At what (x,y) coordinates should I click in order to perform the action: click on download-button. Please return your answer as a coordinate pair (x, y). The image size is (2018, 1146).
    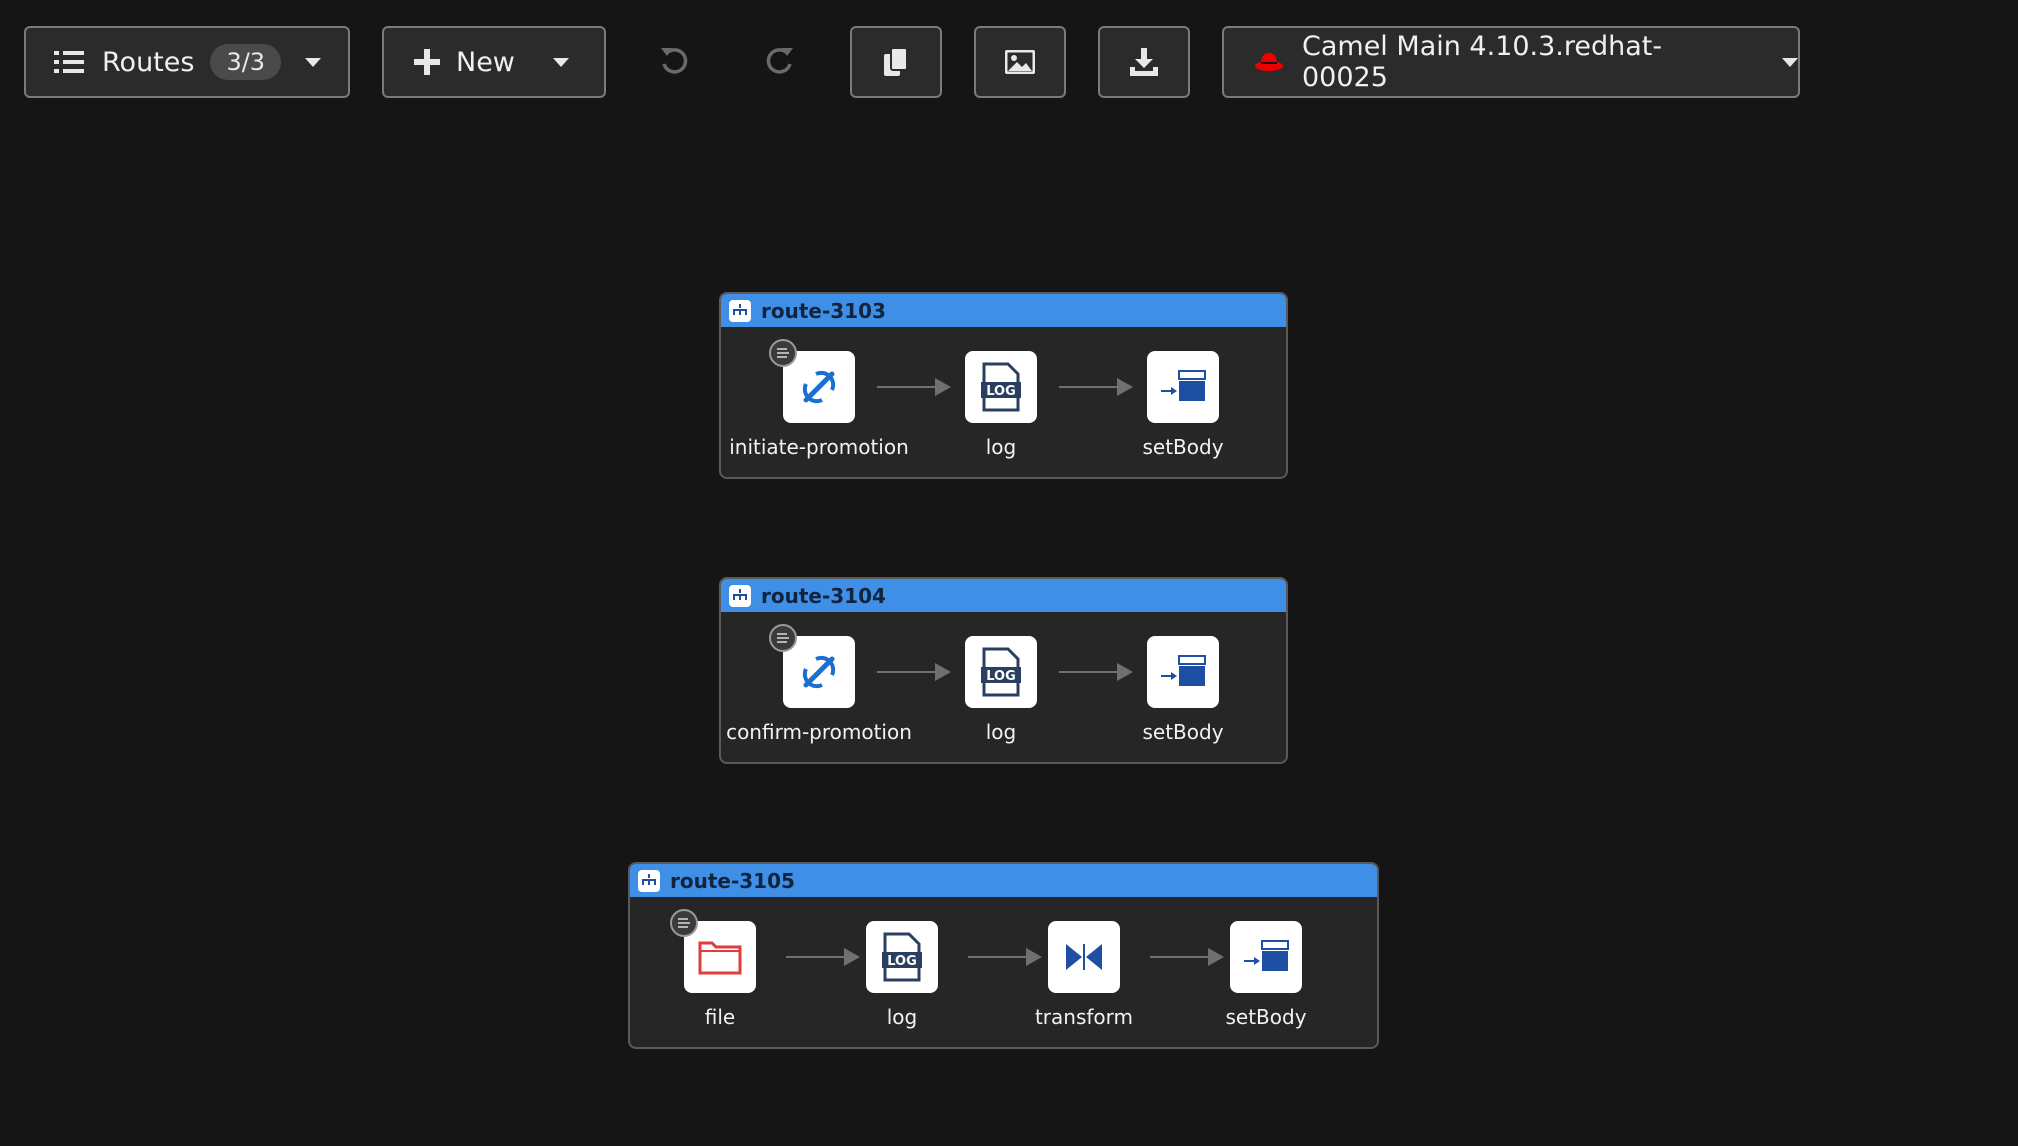
    Looking at the image, I should click on (1144, 62).